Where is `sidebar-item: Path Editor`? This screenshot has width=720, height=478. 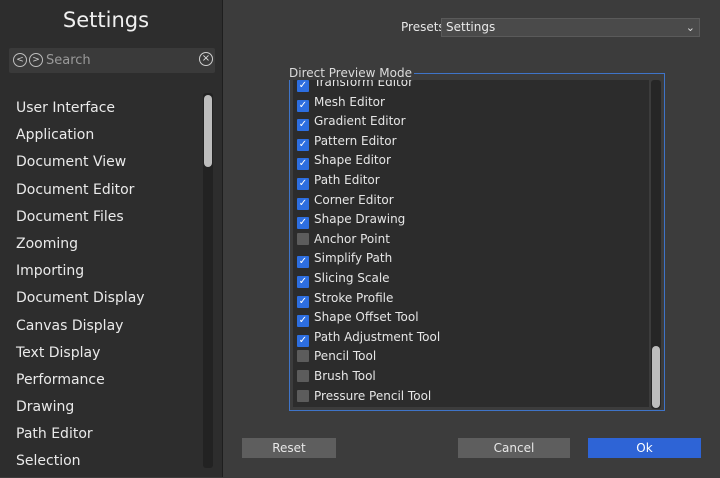 sidebar-item: Path Editor is located at coordinates (108, 436).